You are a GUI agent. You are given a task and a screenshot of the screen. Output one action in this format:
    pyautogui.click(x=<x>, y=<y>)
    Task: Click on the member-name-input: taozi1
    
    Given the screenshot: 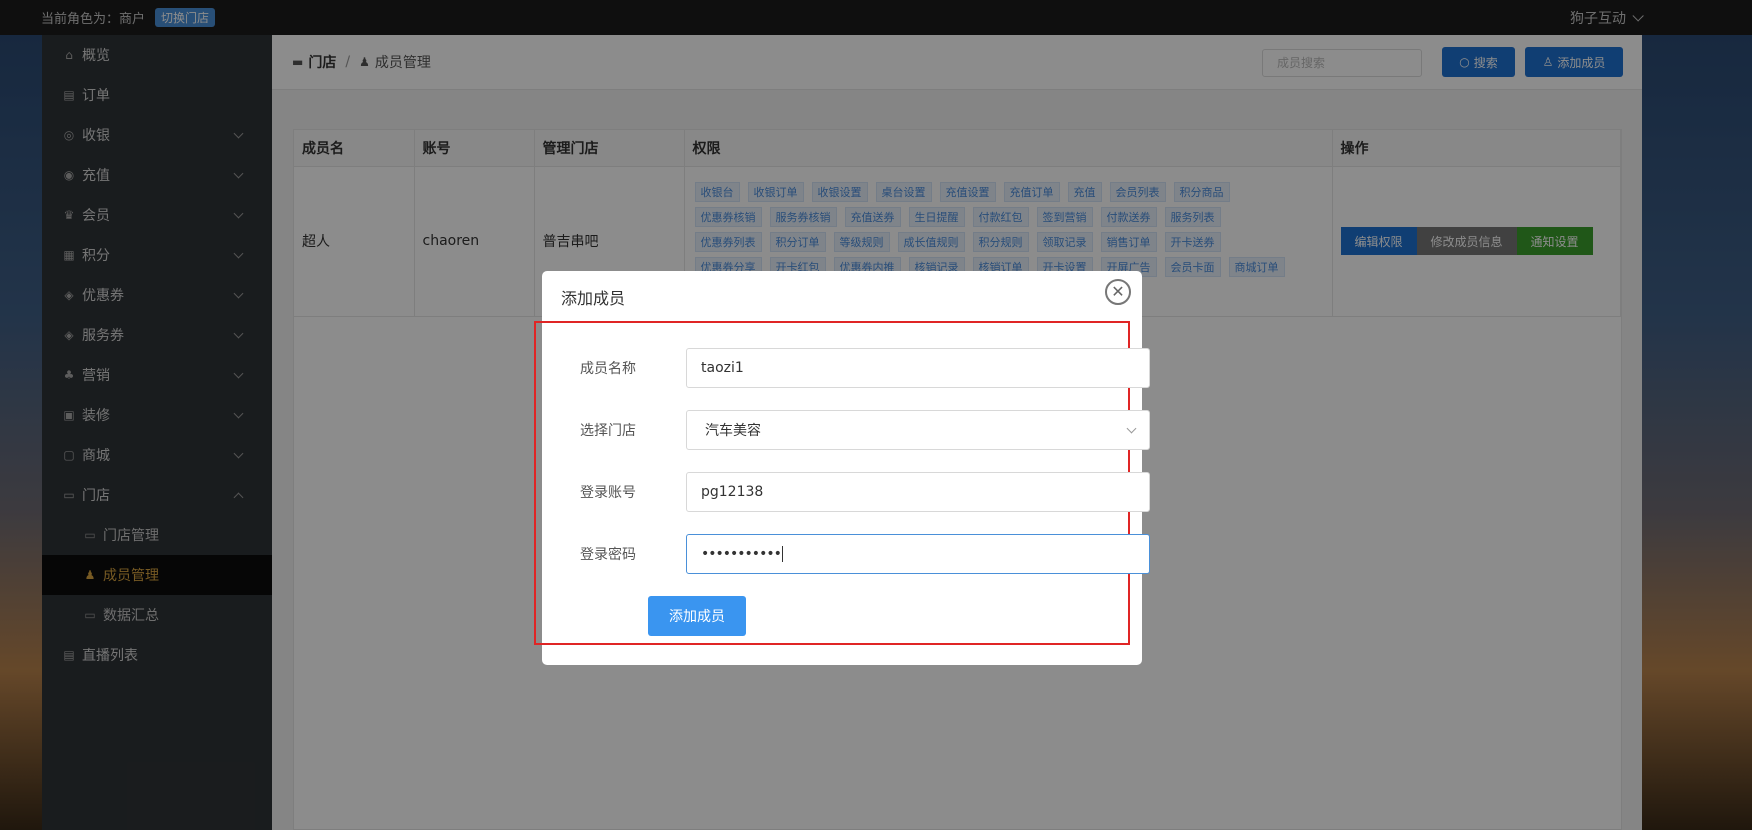 What is the action you would take?
    pyautogui.click(x=918, y=368)
    